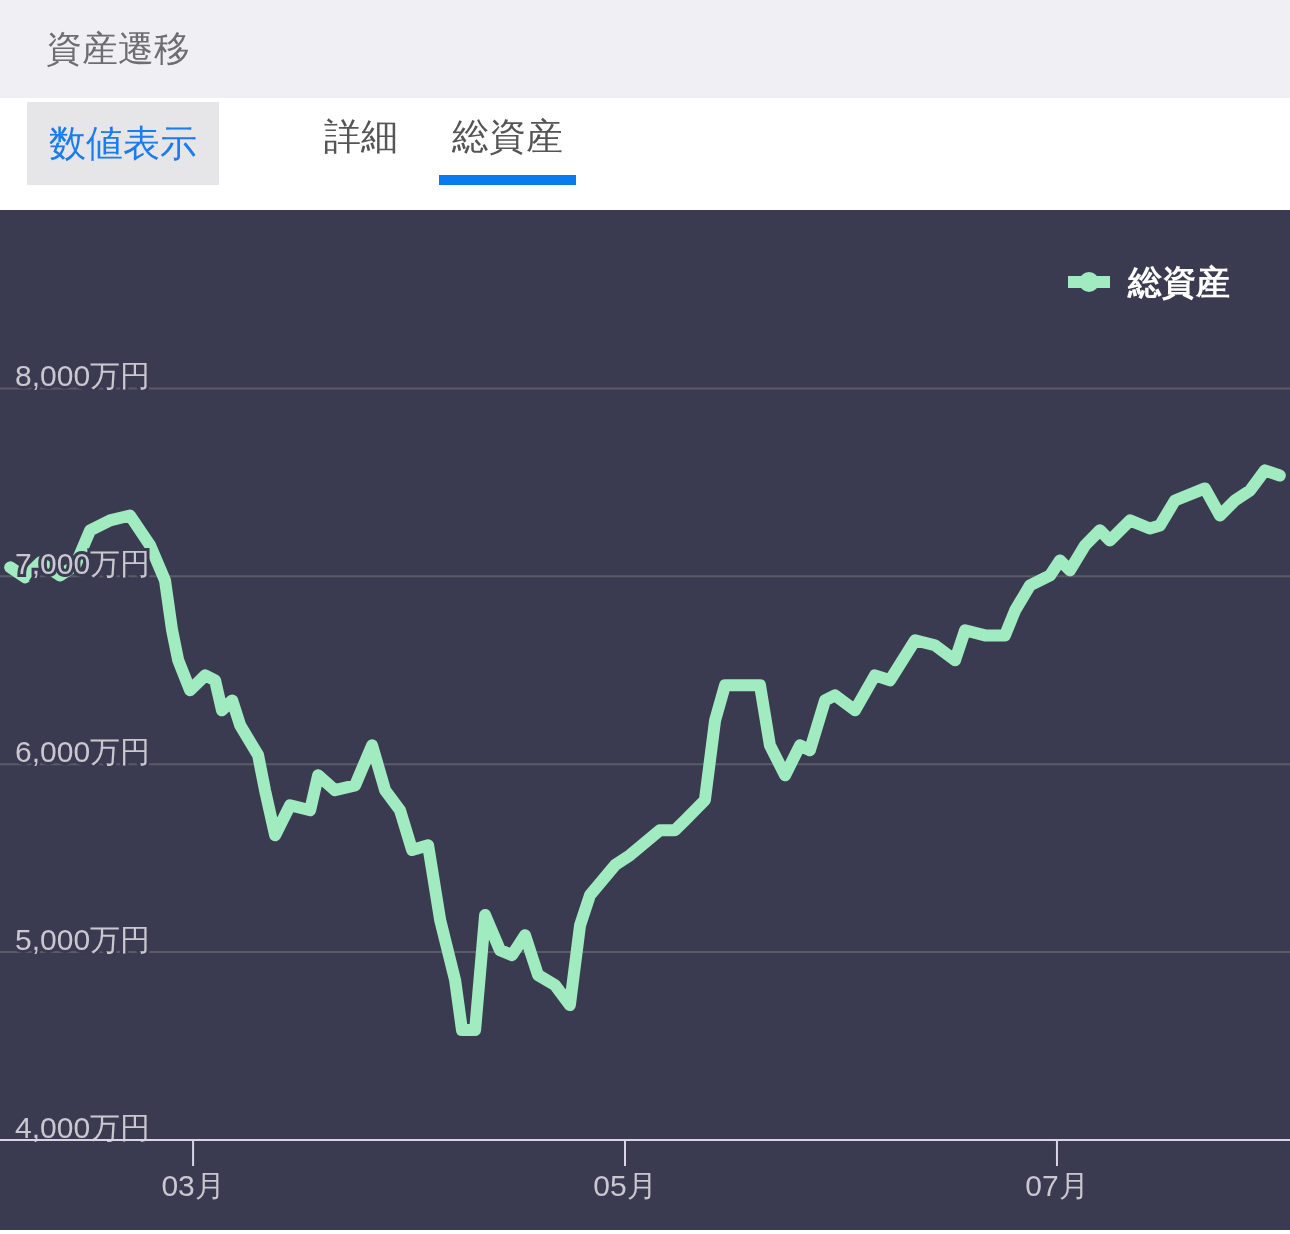 This screenshot has height=1234, width=1290. What do you see at coordinates (83, 376) in the screenshot?
I see `y-axis-label: 8,000万円` at bounding box center [83, 376].